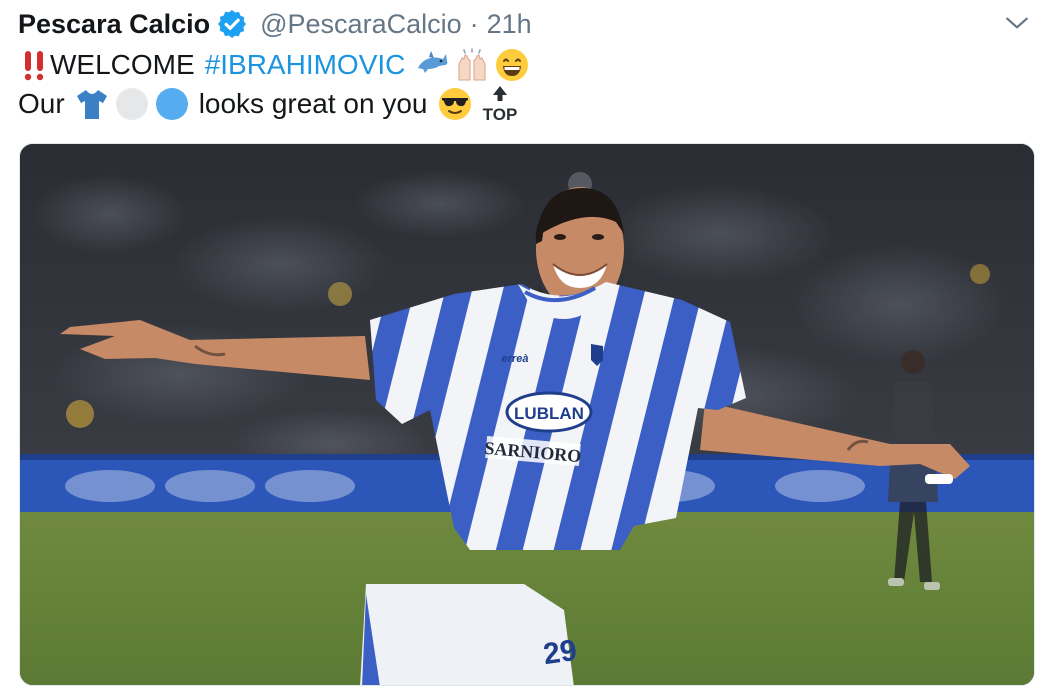 Image resolution: width=1048 pixels, height=694 pixels. Describe the element at coordinates (114, 24) in the screenshot. I see `author-display-name: Pescara Calcio` at that location.